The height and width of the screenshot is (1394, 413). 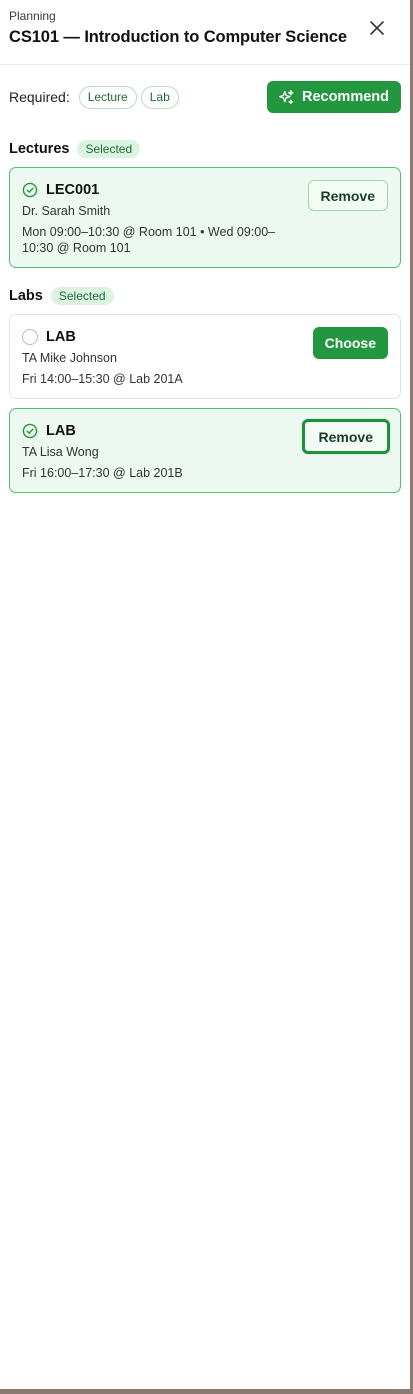 What do you see at coordinates (39, 149) in the screenshot?
I see `lectures-title: Lectures` at bounding box center [39, 149].